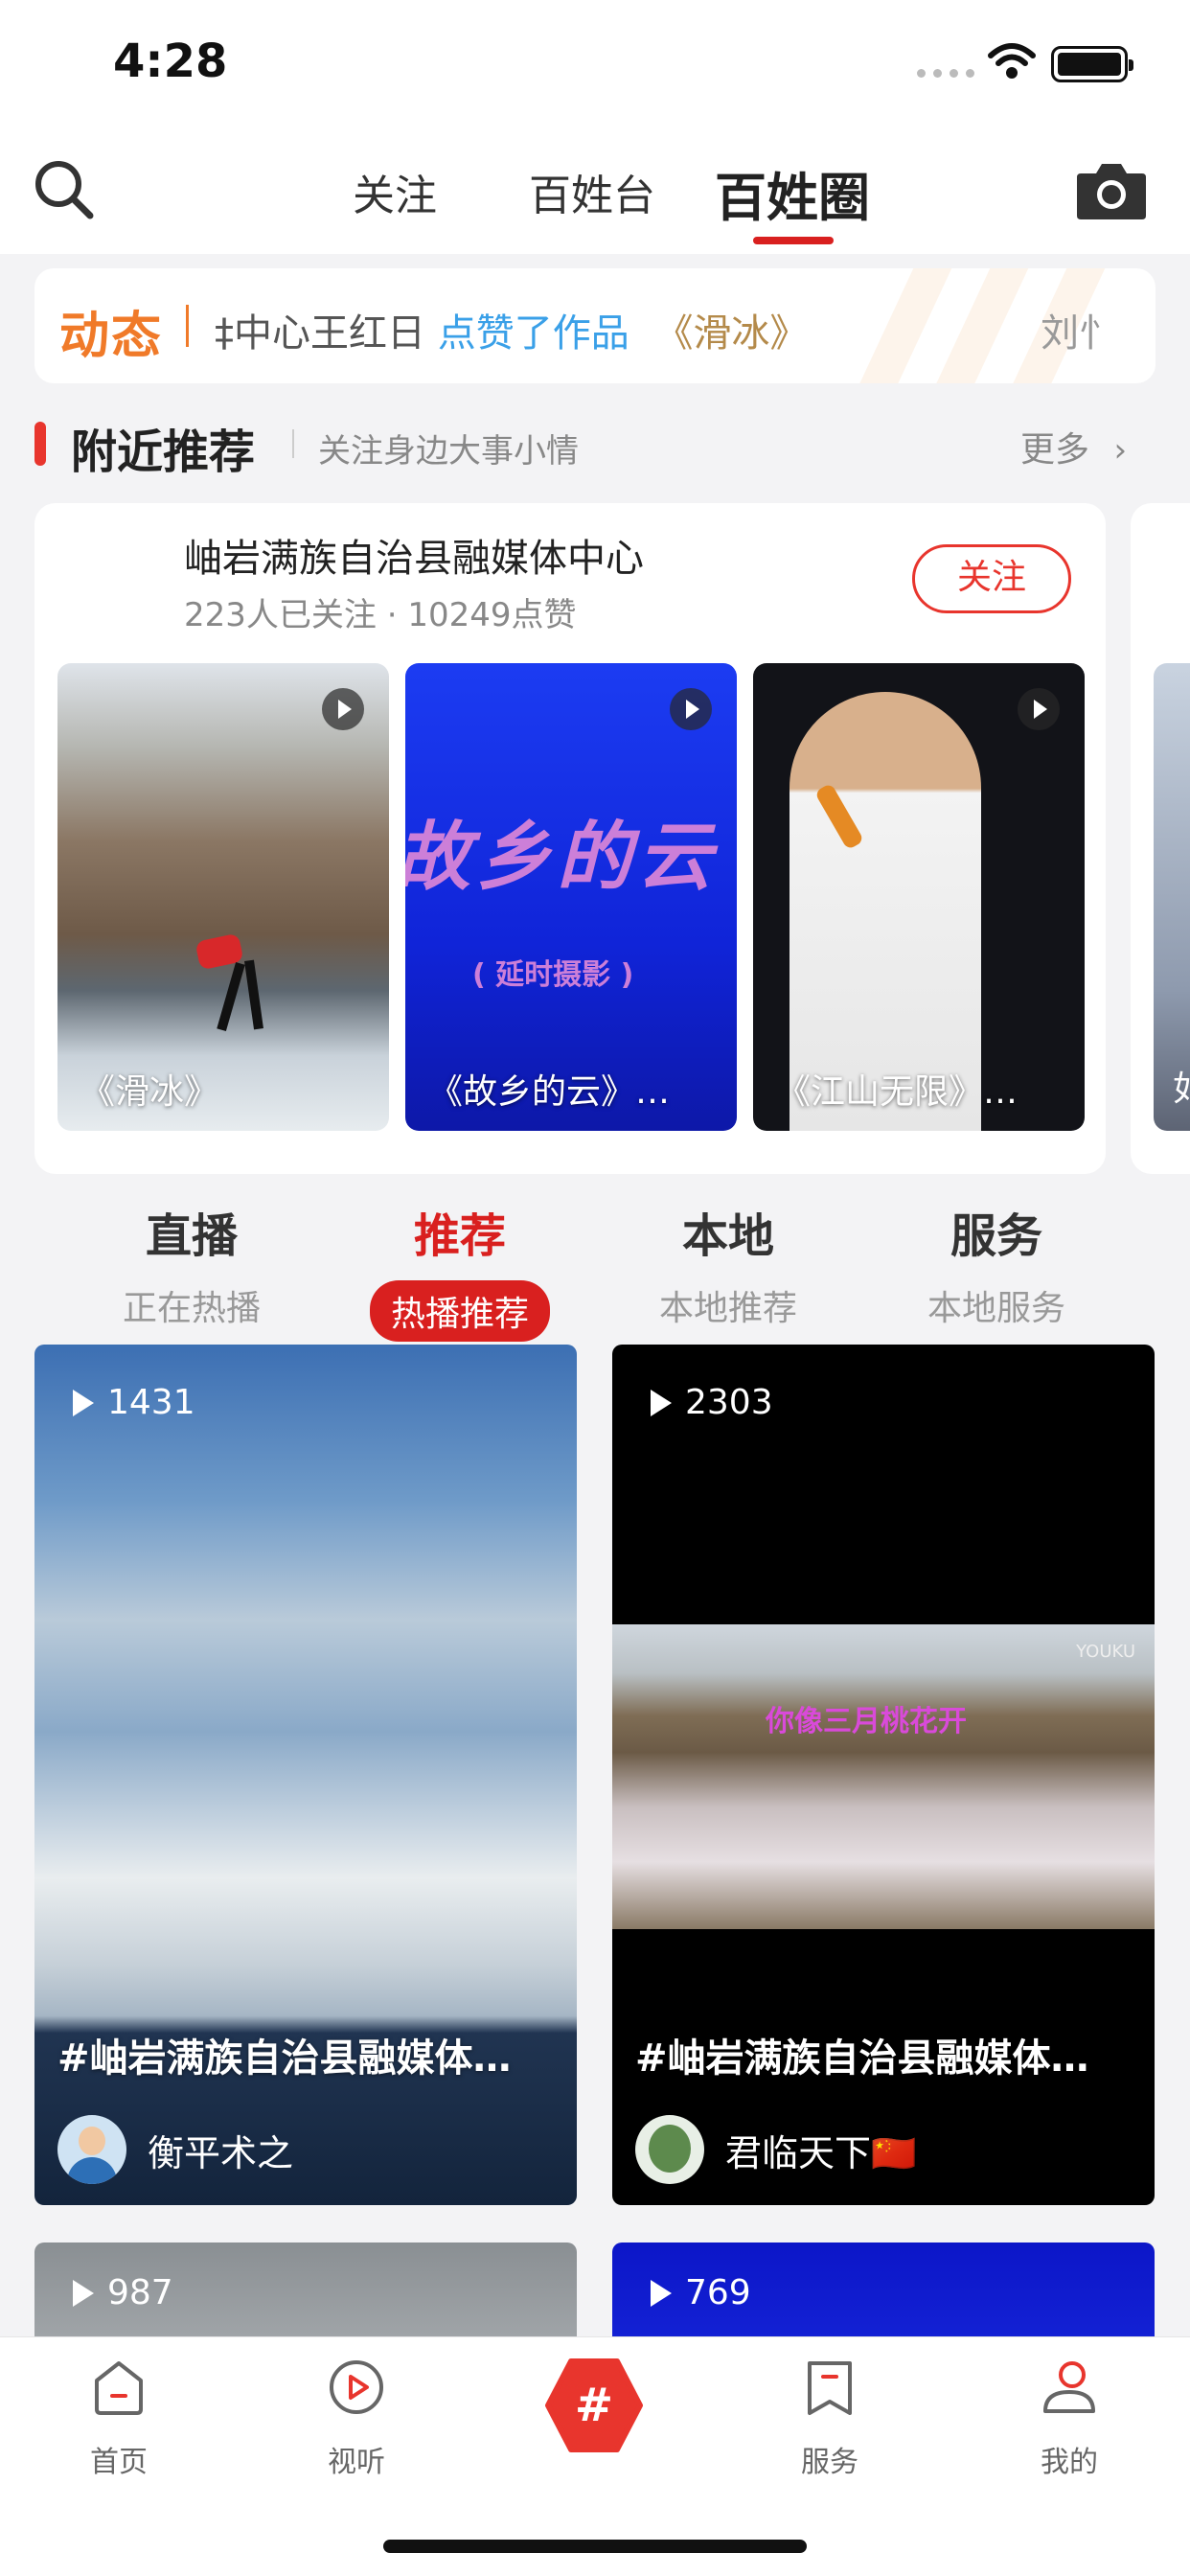 The image size is (1190, 2576). Describe the element at coordinates (460, 1270) in the screenshot. I see `category-recommend: 推荐 热播推荐` at that location.